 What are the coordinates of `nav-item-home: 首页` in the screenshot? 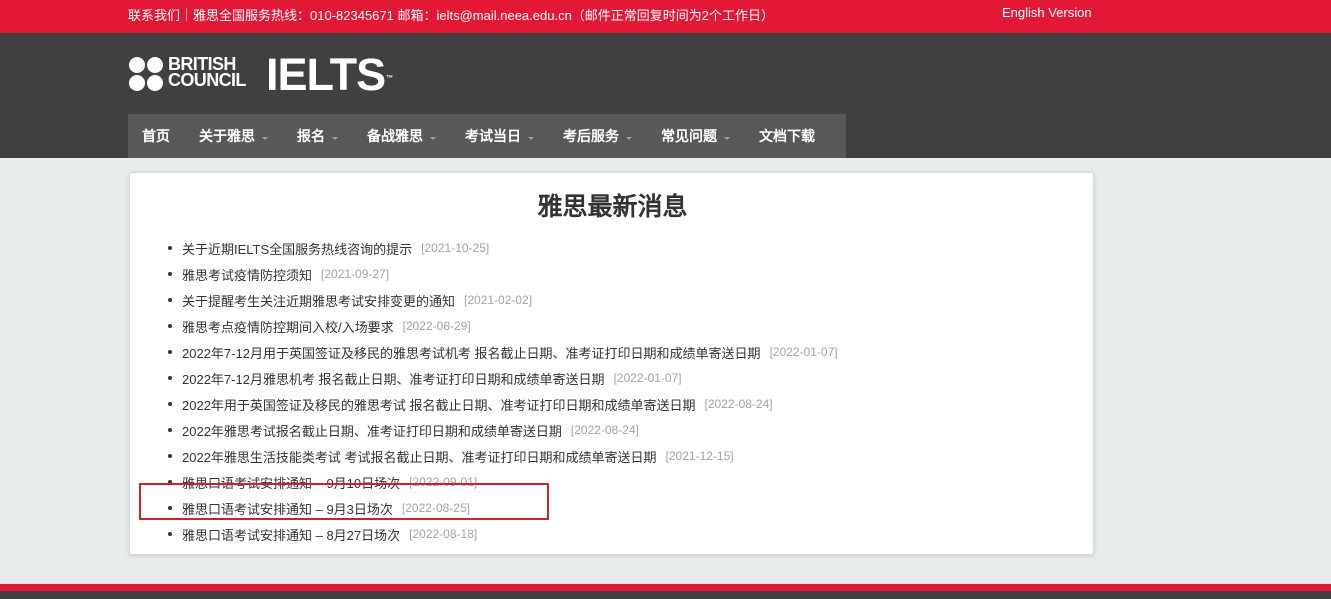 It's located at (156, 136).